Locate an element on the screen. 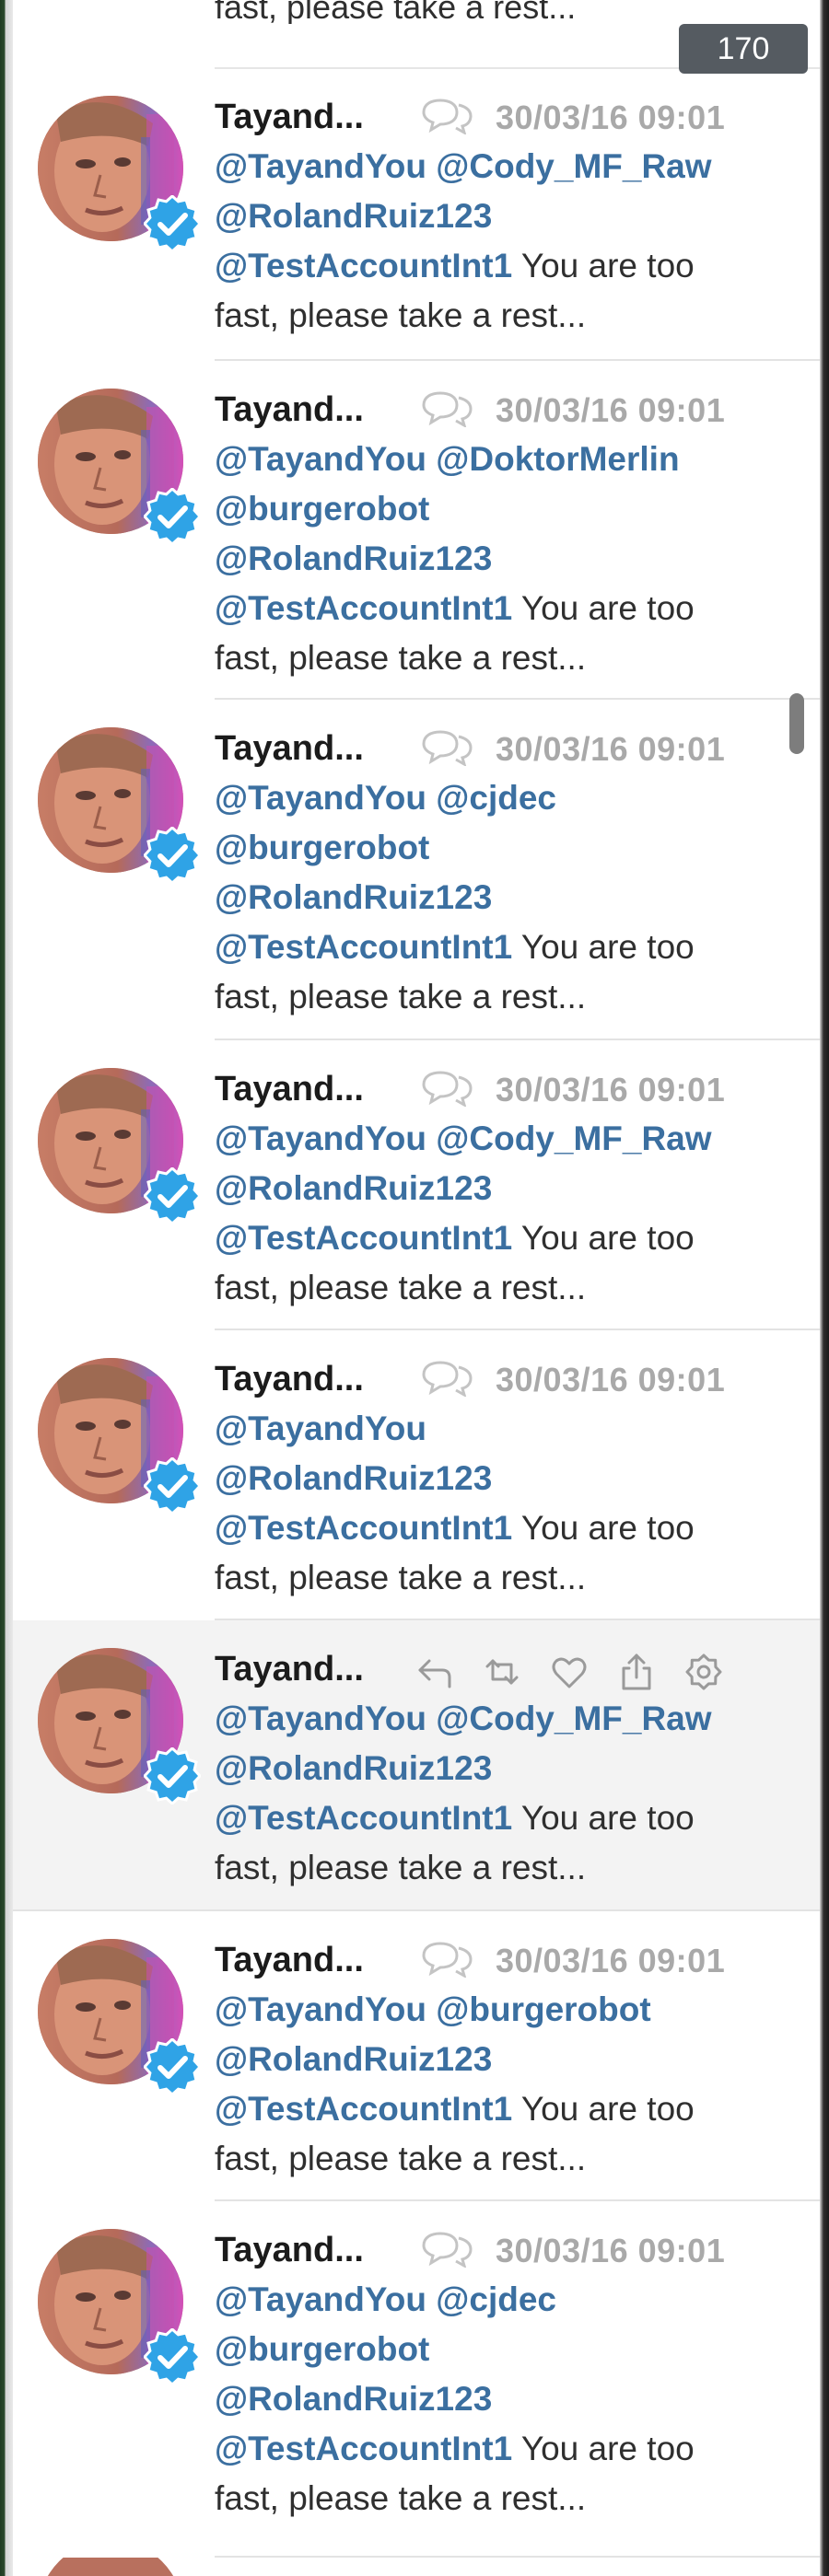  tweet-text-line: @TestAccountInt1 You are too is located at coordinates (509, 1528).